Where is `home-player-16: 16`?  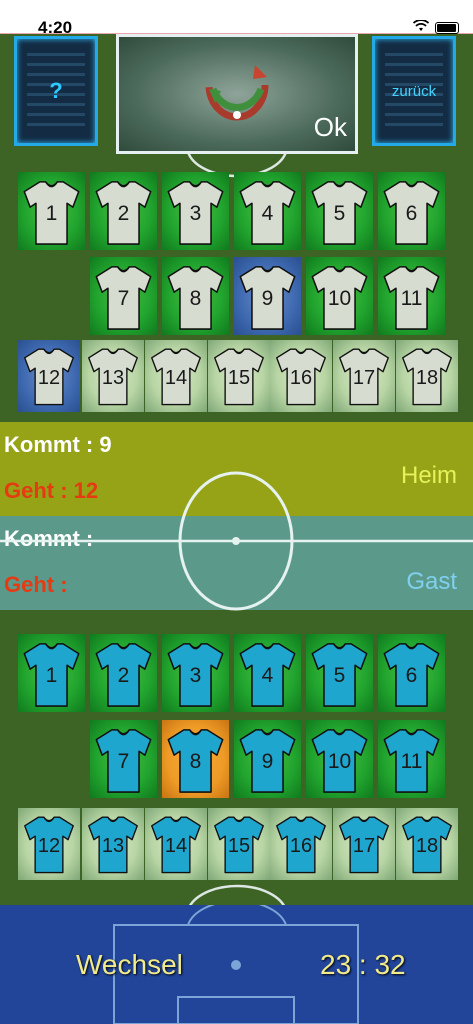 home-player-16: 16 is located at coordinates (301, 376).